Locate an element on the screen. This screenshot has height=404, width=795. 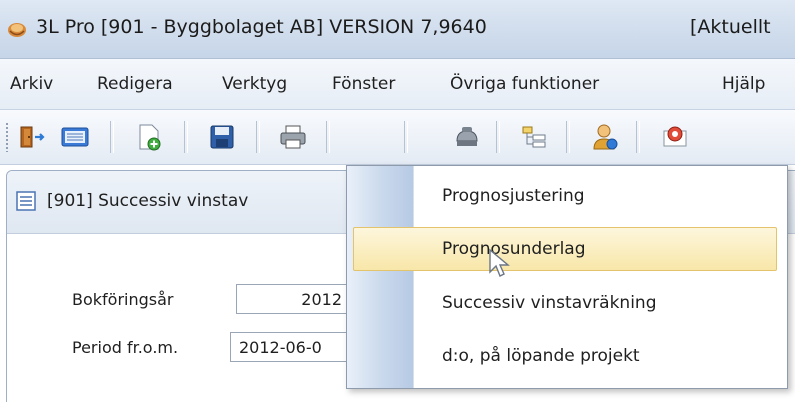
exit-door-icon is located at coordinates (32, 137).